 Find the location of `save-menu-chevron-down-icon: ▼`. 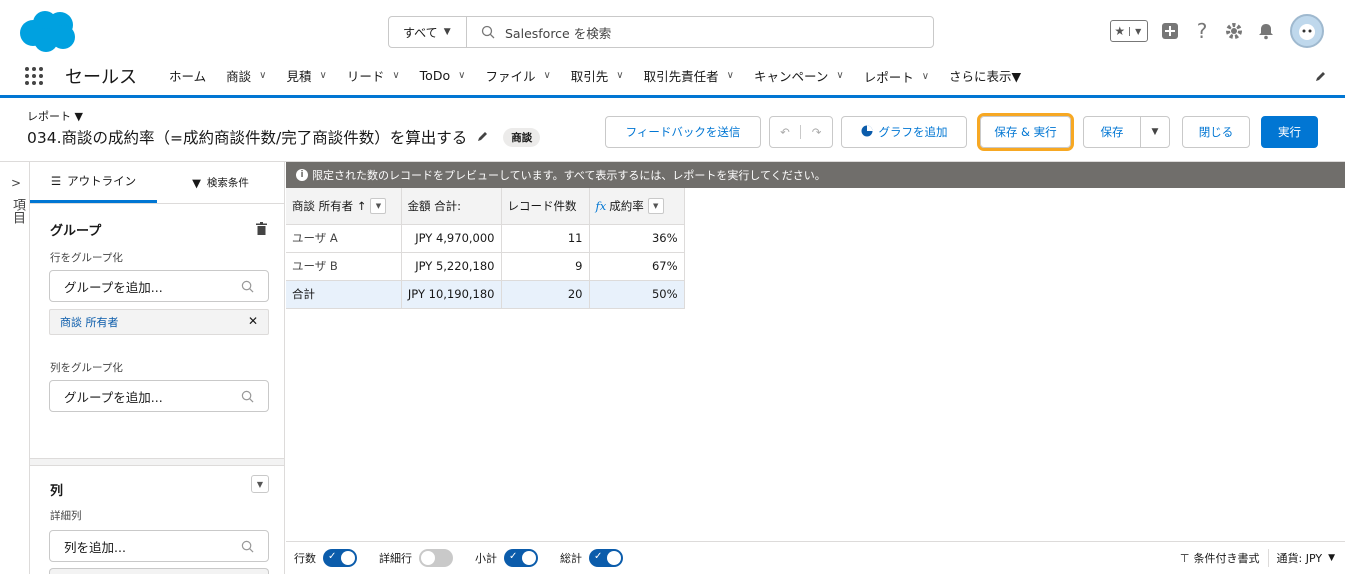

save-menu-chevron-down-icon: ▼ is located at coordinates (1155, 132).